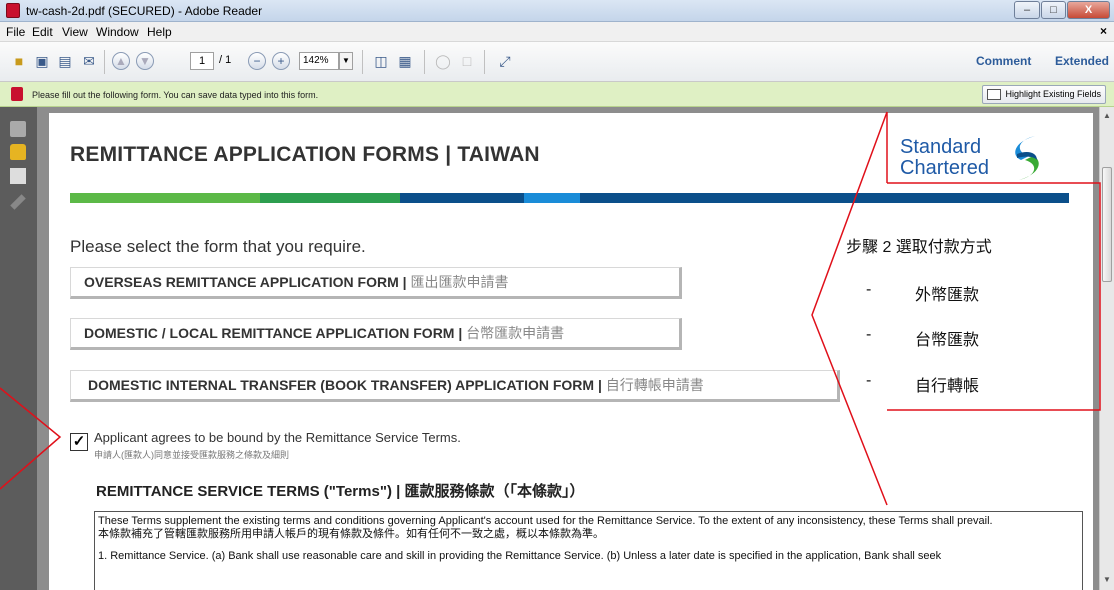 This screenshot has width=1114, height=590. Describe the element at coordinates (1027, 10) in the screenshot. I see `minimize-button: –` at that location.